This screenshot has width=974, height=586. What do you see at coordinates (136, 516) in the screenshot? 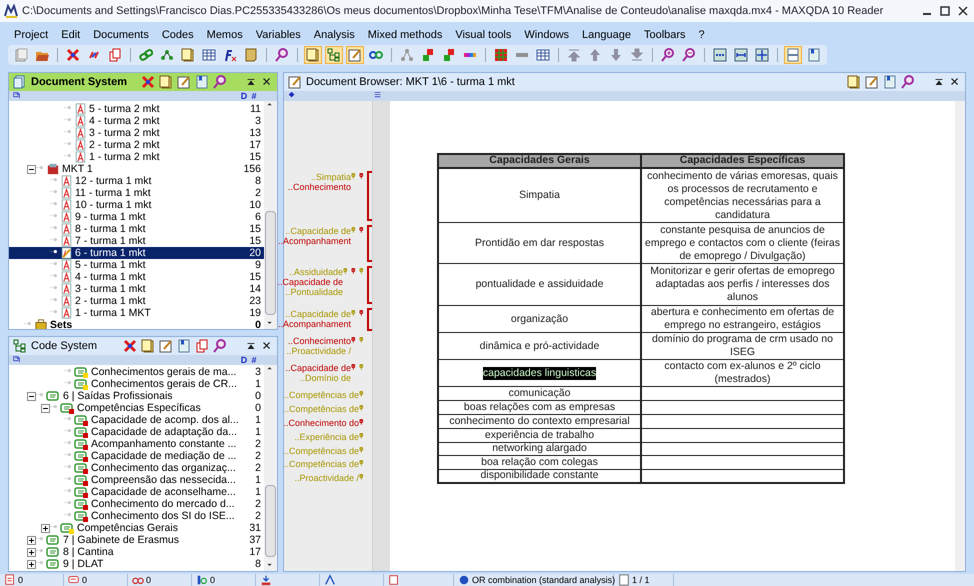
I see `tree-row: Conhecimento dos SI do ISE... 2` at bounding box center [136, 516].